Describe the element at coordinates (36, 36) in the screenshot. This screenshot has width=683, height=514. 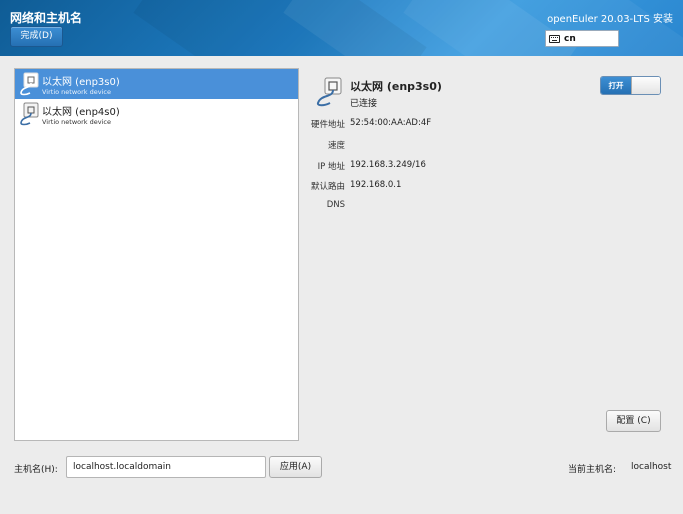
I see `done-button: 完成(D)` at that location.